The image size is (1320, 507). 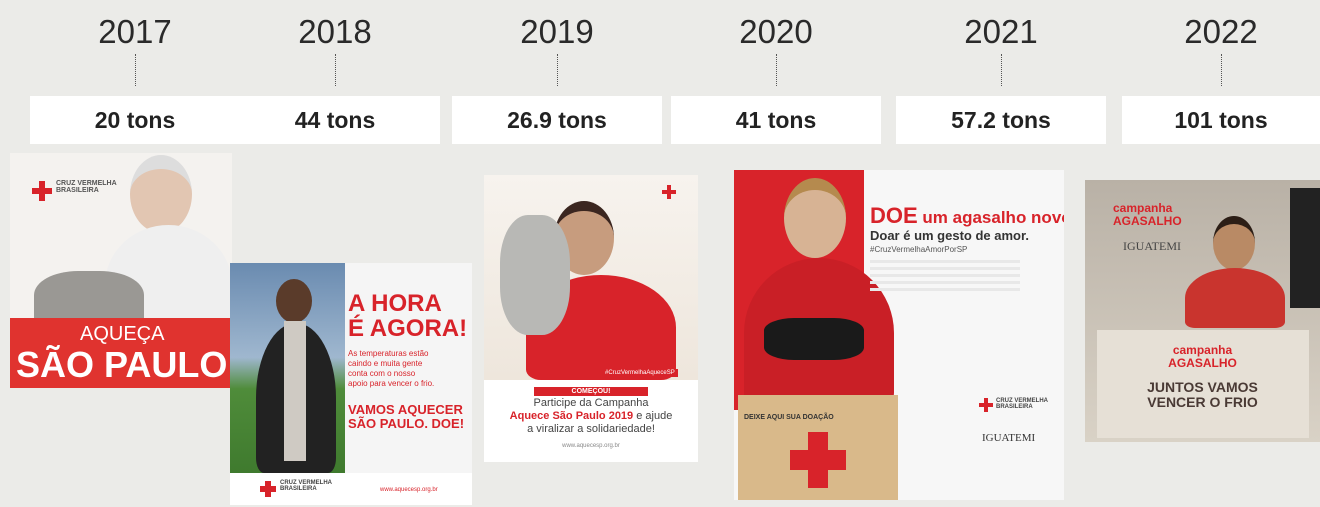 What do you see at coordinates (406, 416) in the screenshot?
I see `cta-text: VAMOS AQUECER SÃO PAULO. DOE!` at bounding box center [406, 416].